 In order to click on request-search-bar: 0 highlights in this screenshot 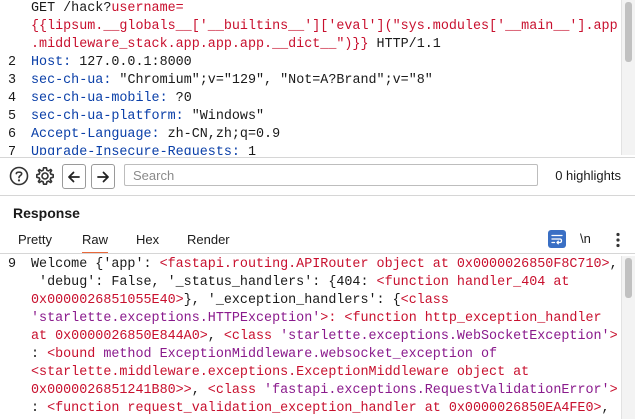, I will do `click(317, 176)`.